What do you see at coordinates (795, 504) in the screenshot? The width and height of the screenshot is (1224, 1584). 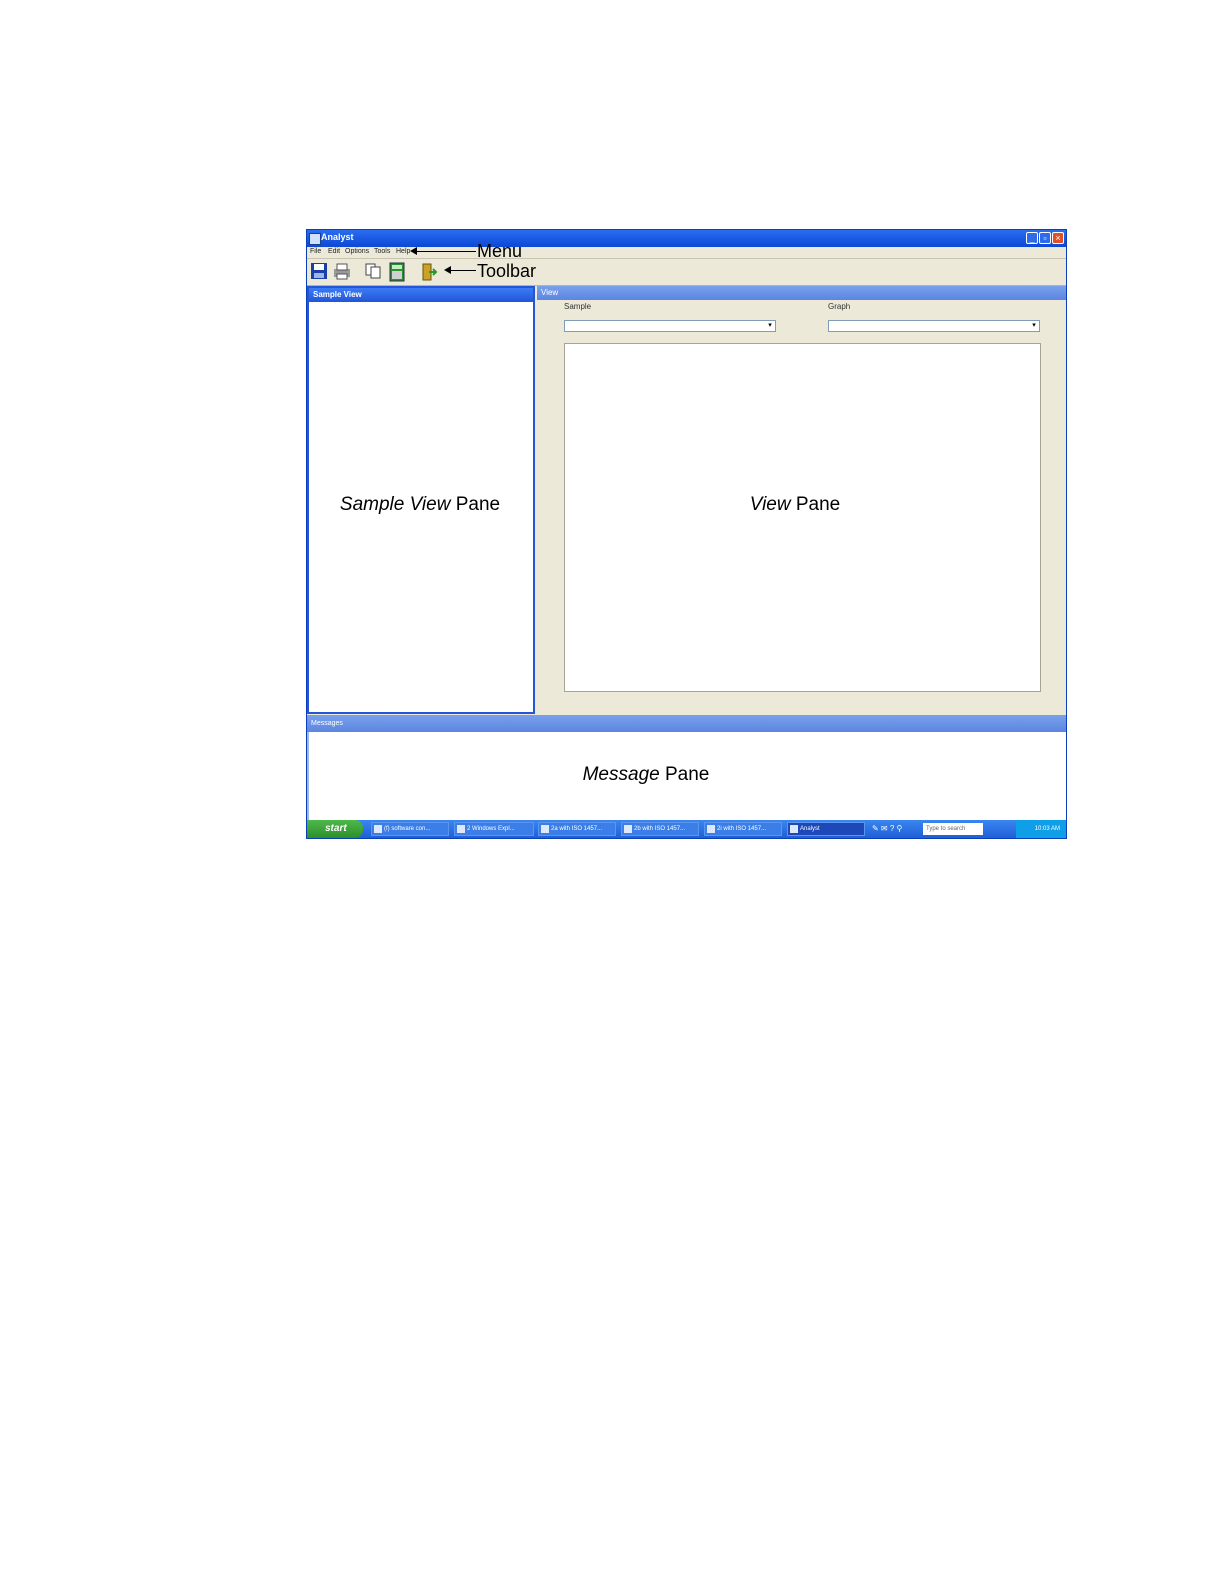 I see `view-pane-label: View Pane` at bounding box center [795, 504].